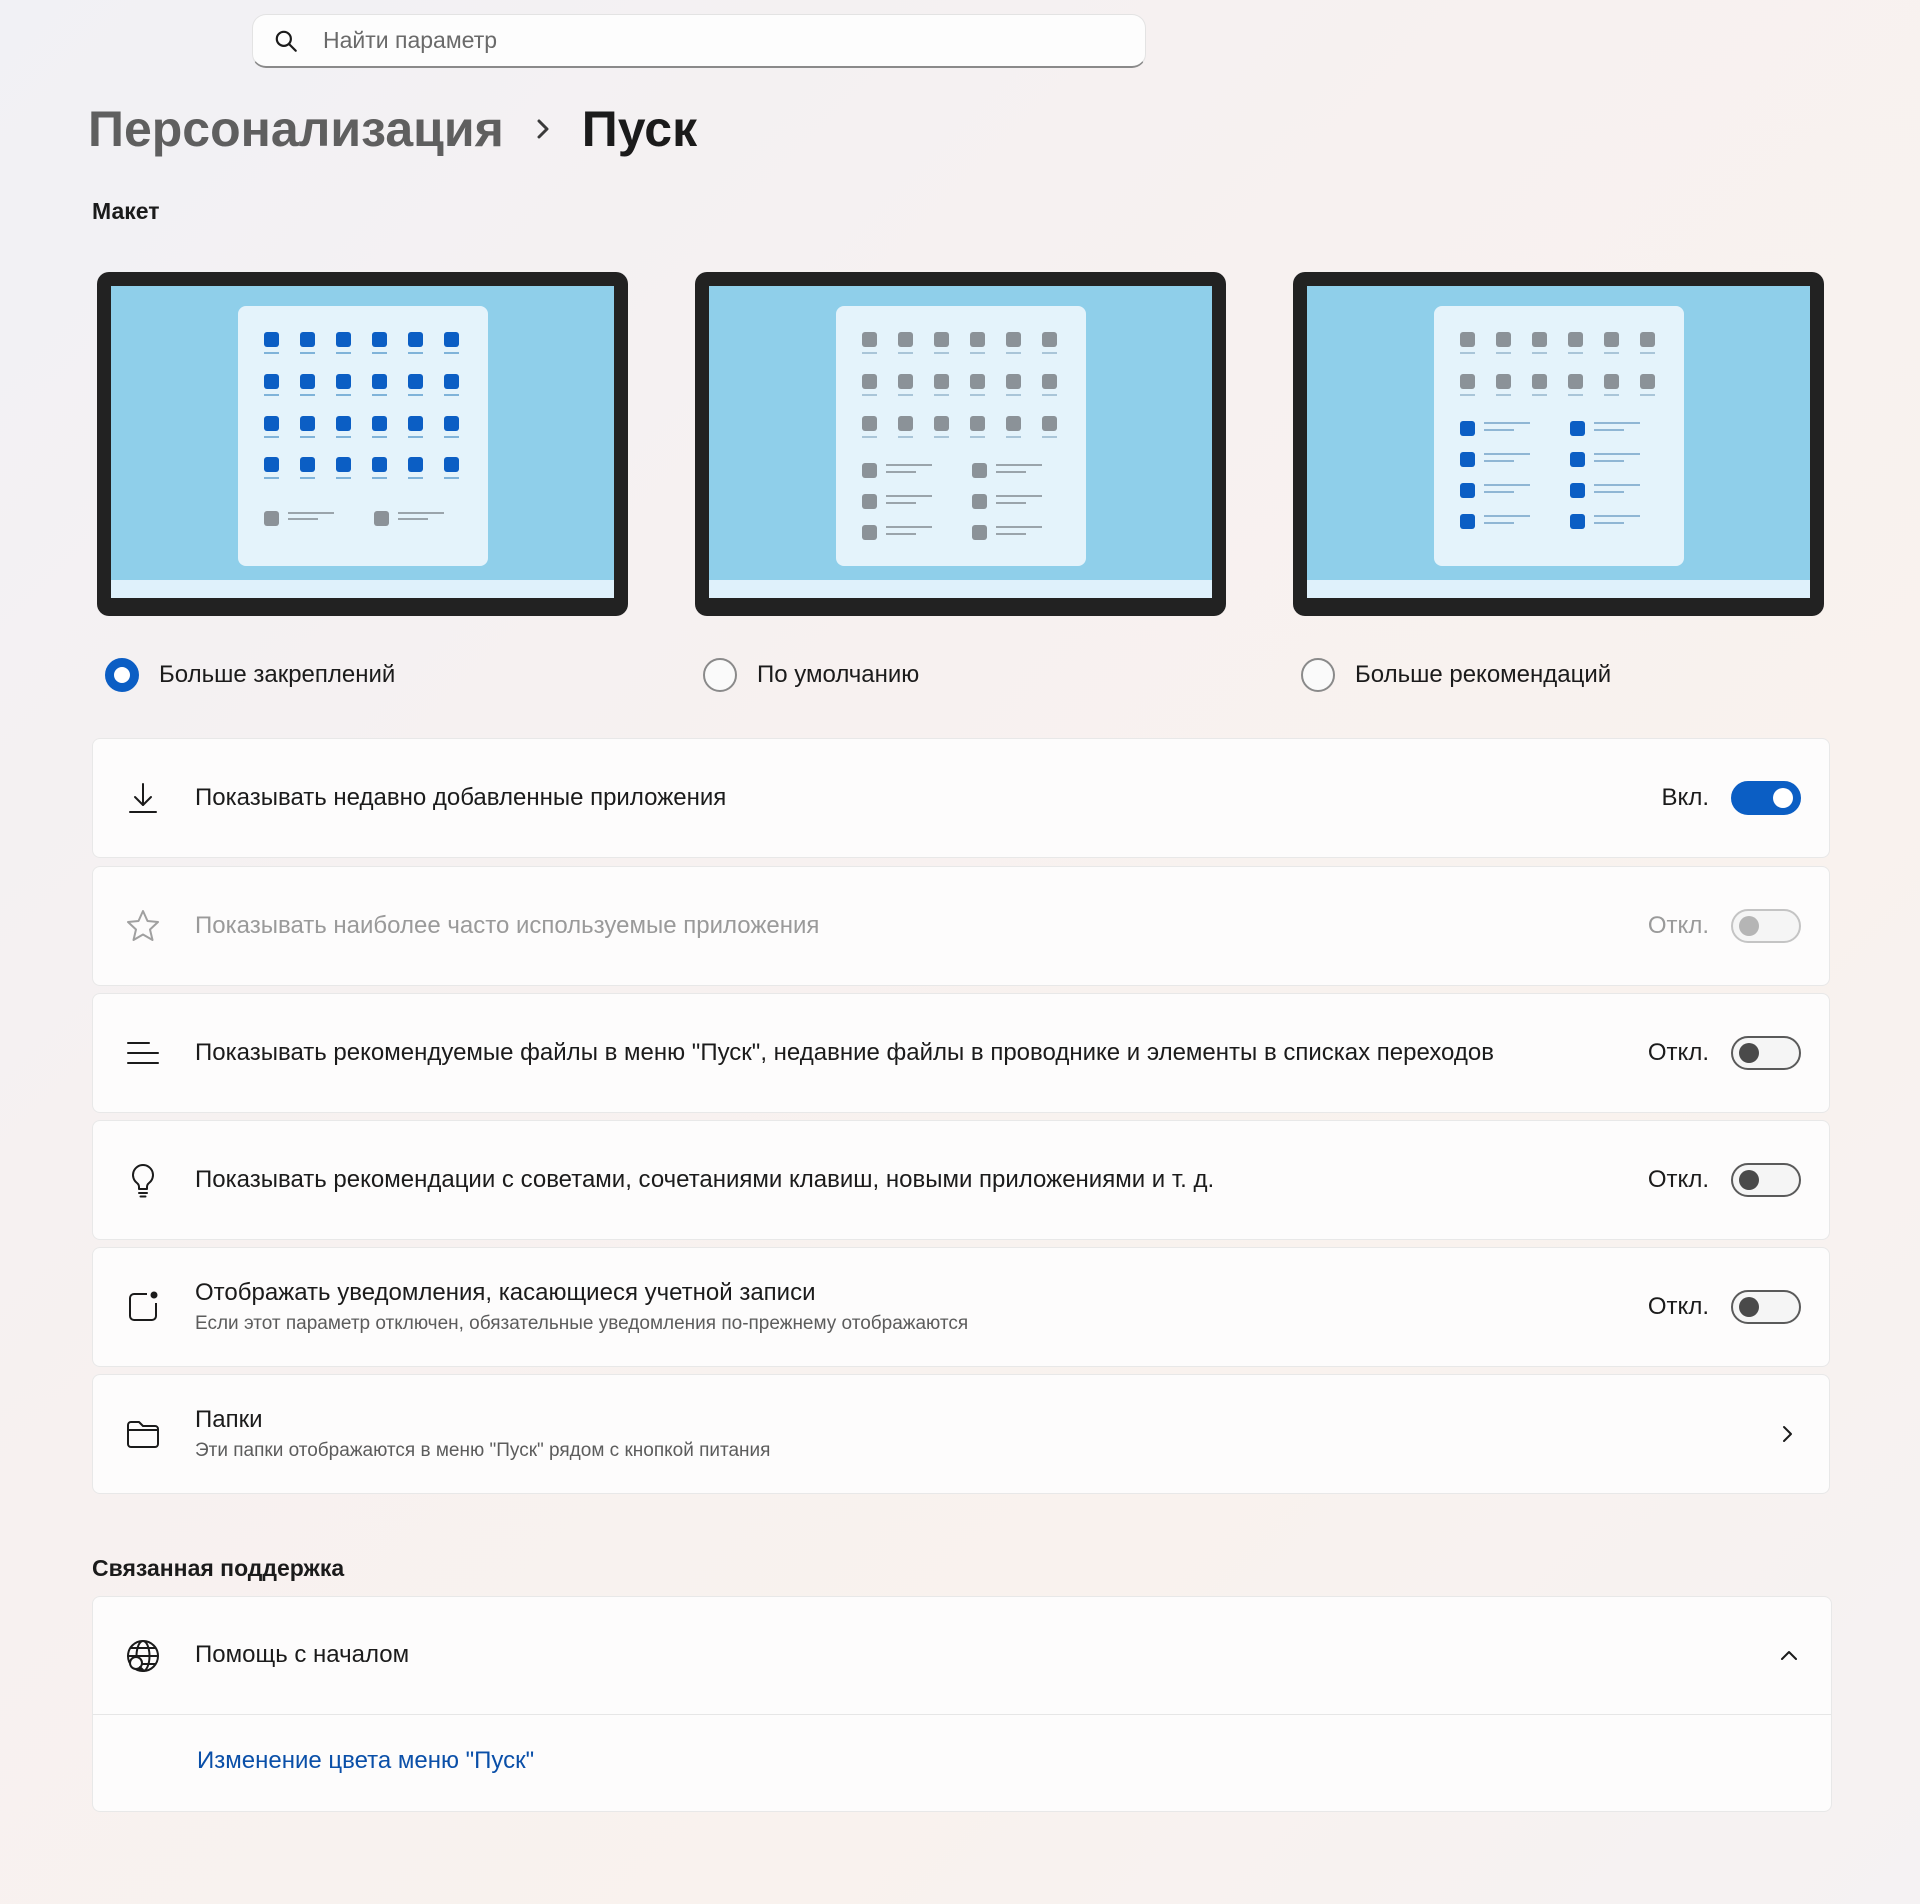 This screenshot has height=1904, width=1920. What do you see at coordinates (962, 1656) in the screenshot?
I see `support-expander-header: Помощь с началом` at bounding box center [962, 1656].